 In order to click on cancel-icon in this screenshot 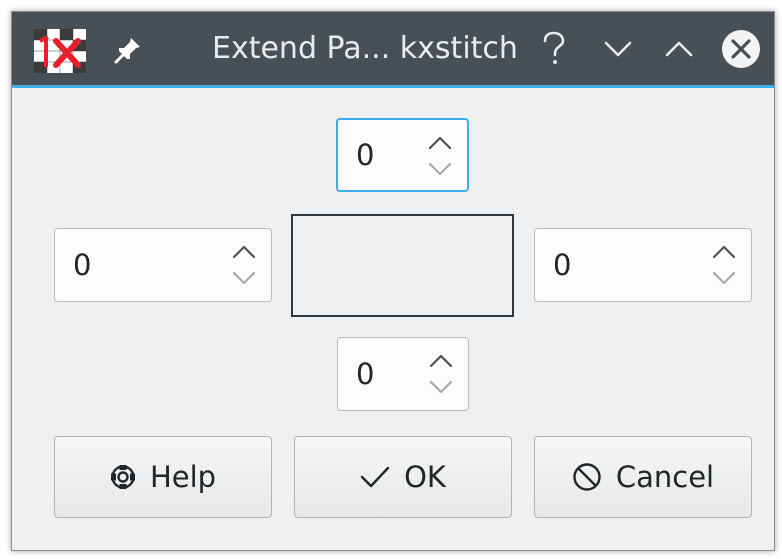, I will do `click(587, 477)`.